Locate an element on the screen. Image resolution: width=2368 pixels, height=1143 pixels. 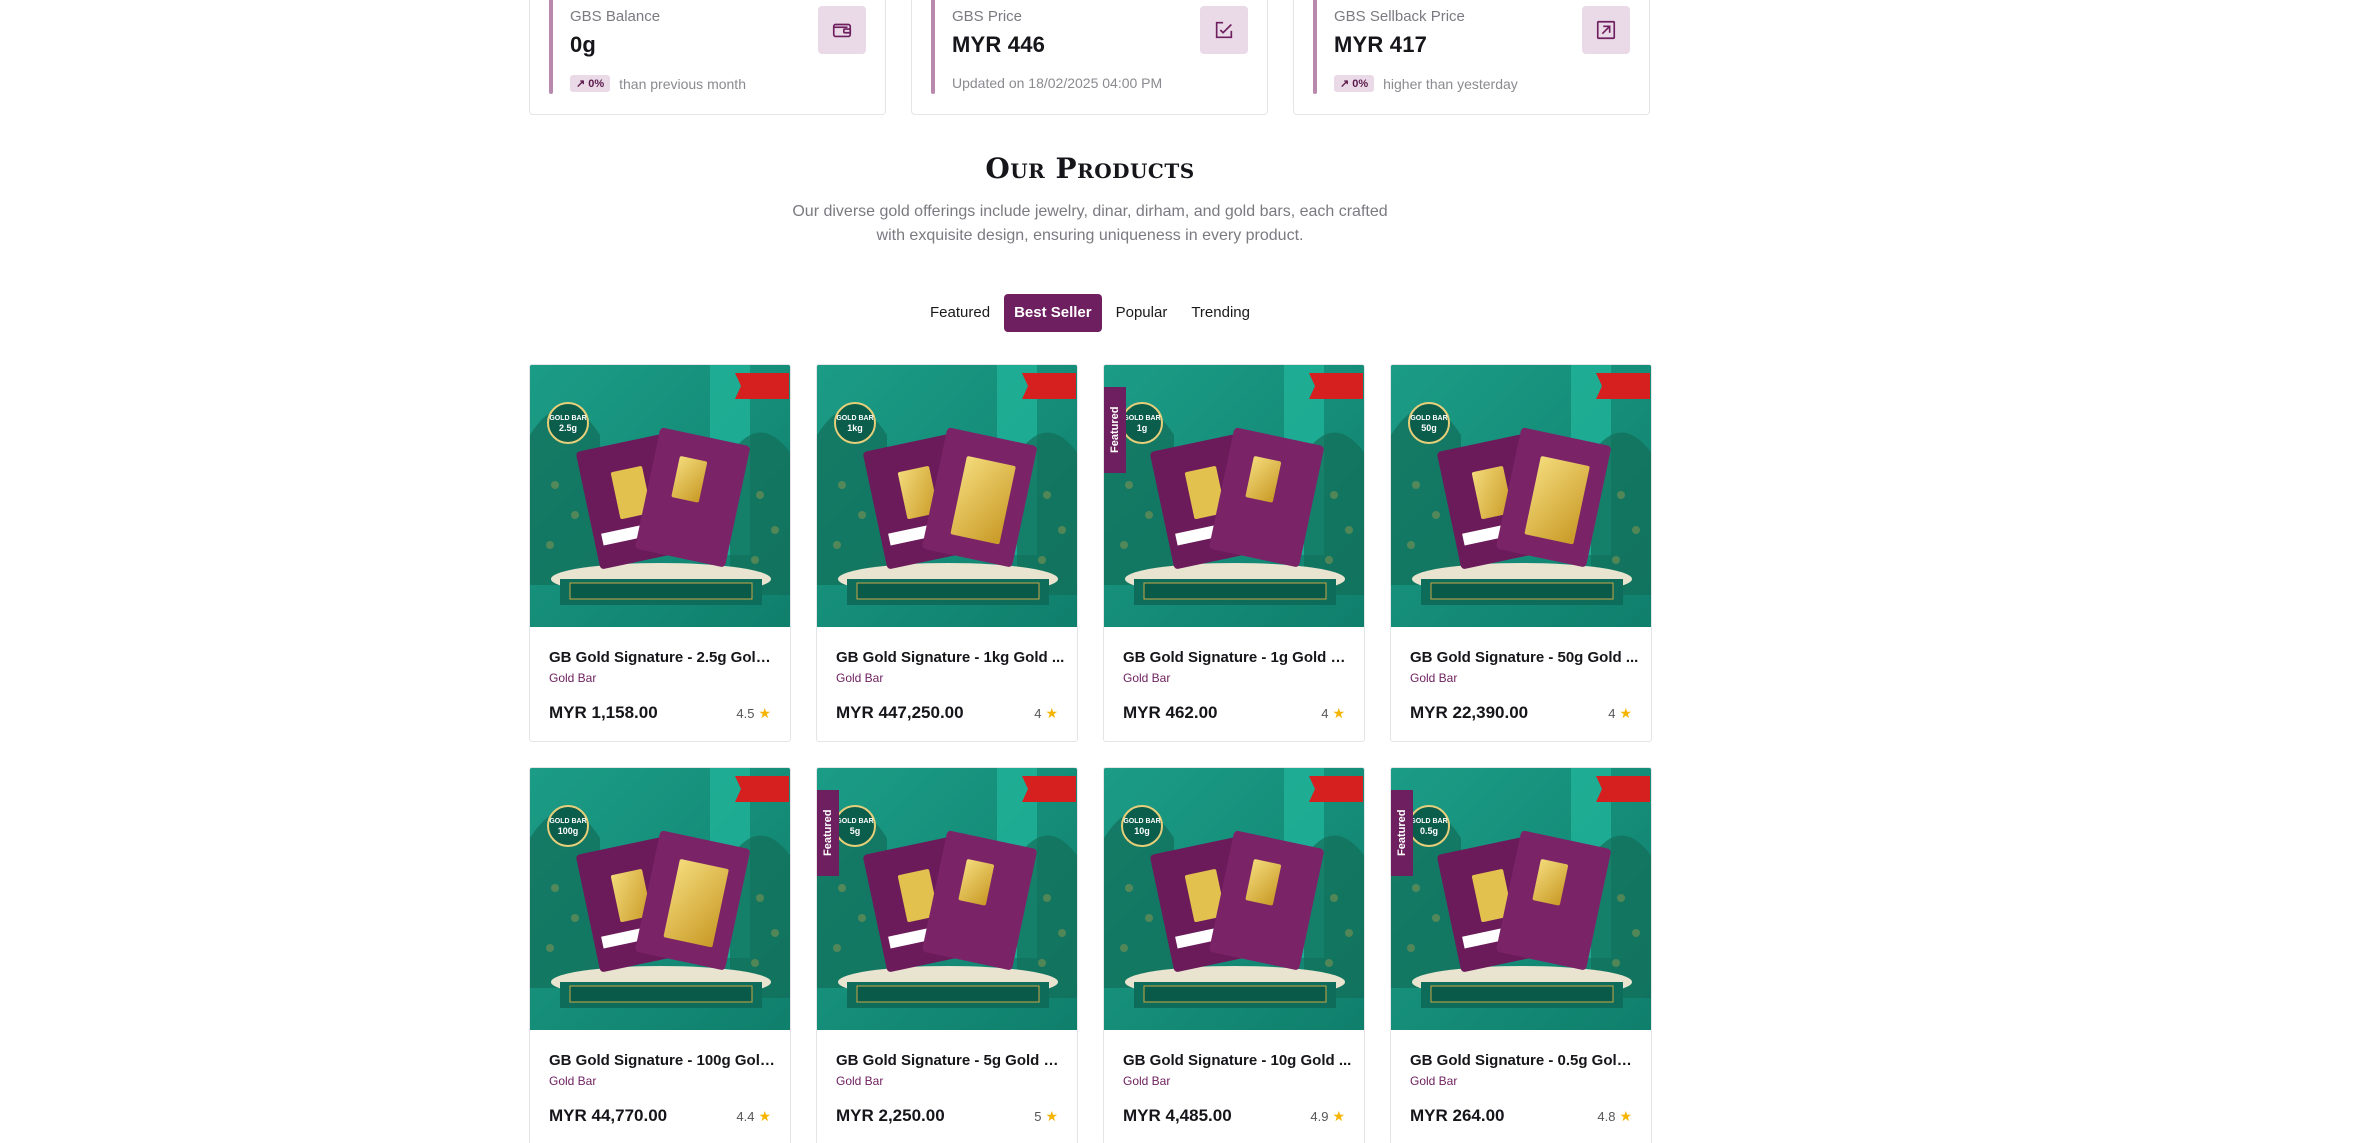
rating-value: 4.4 is located at coordinates (745, 1116).